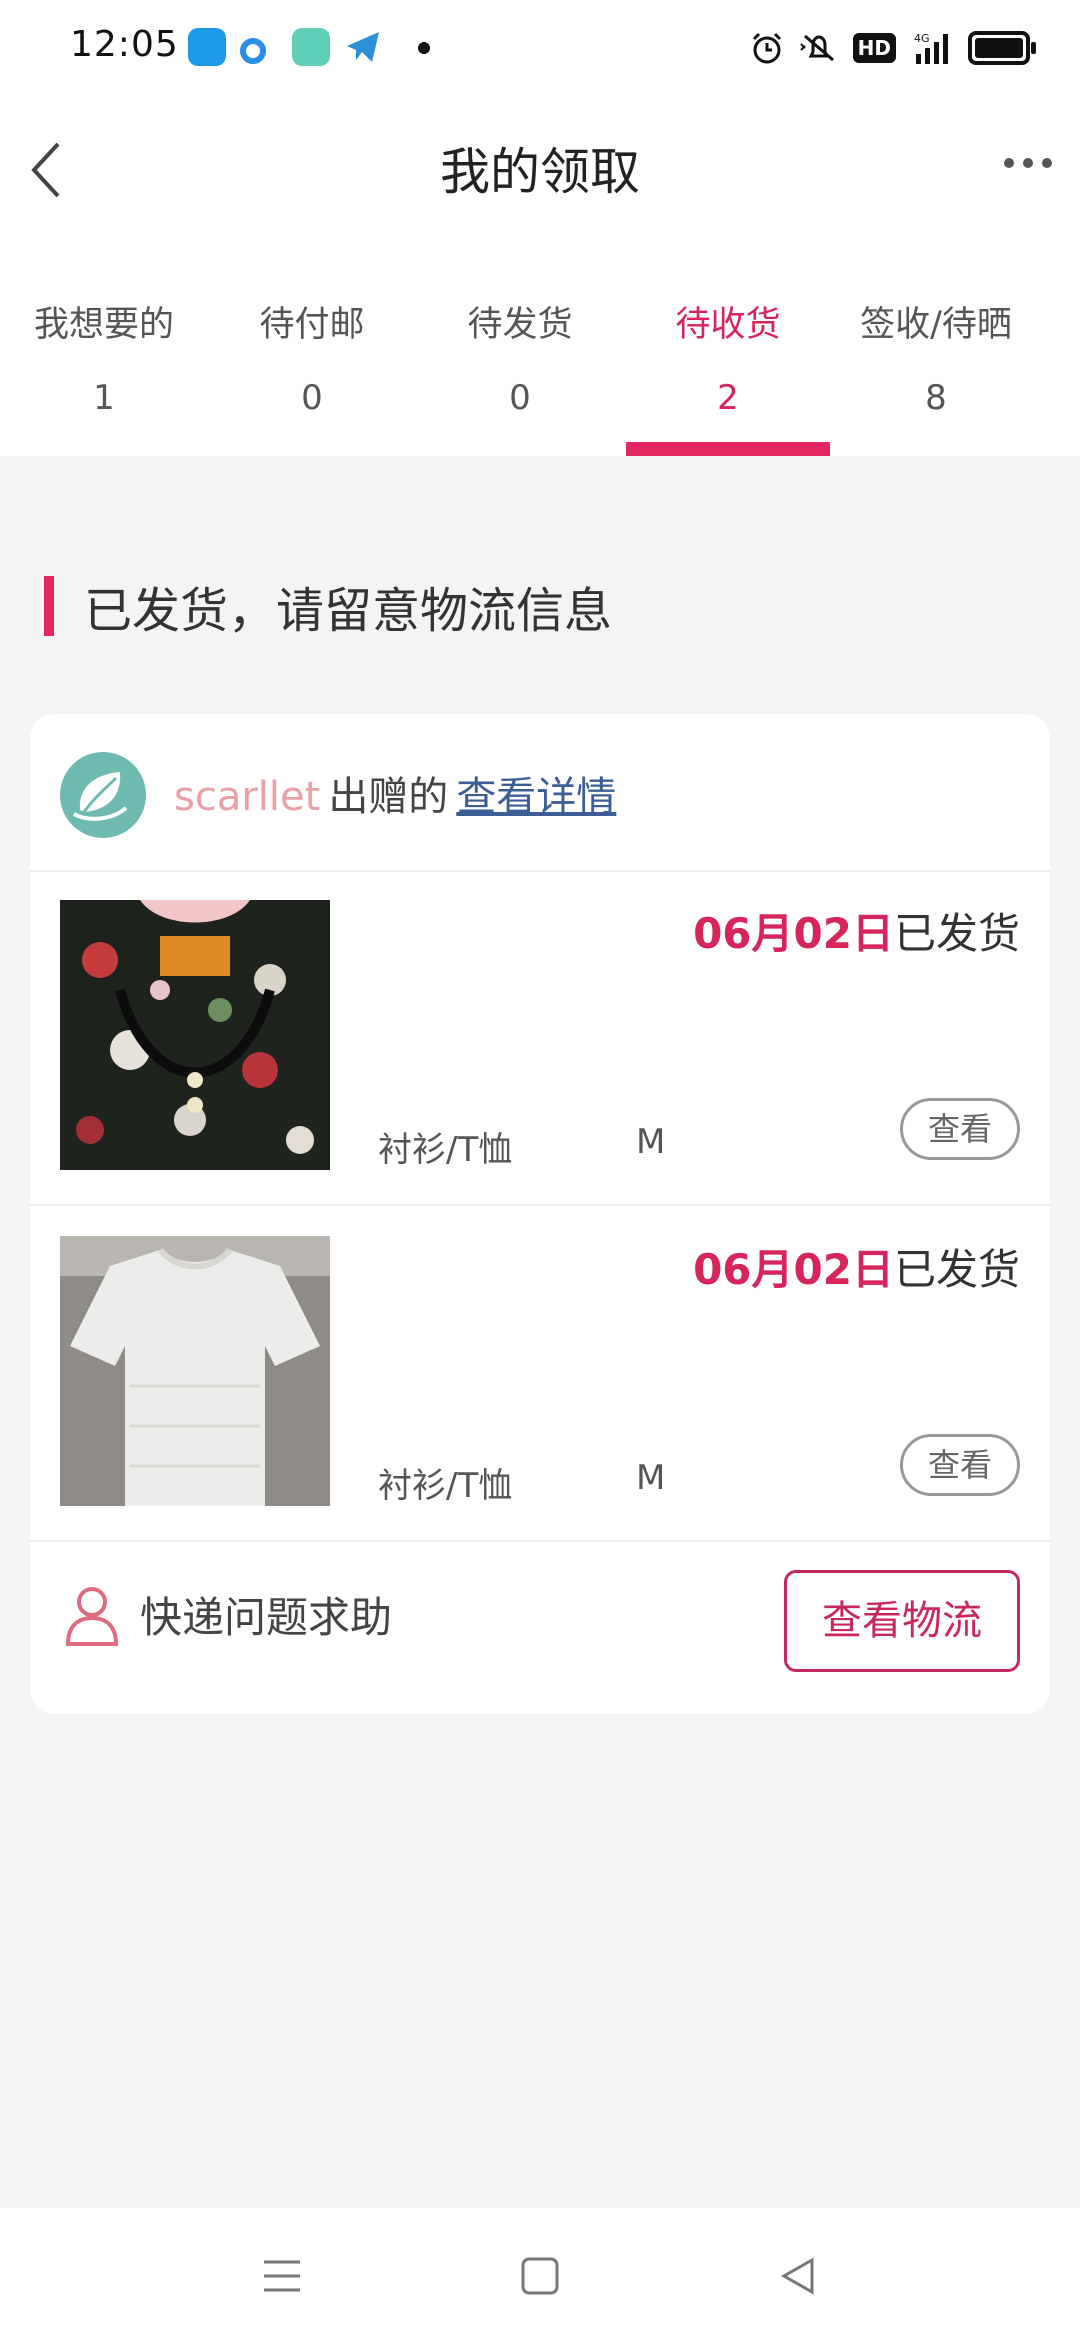 Image resolution: width=1080 pixels, height=2340 pixels. I want to click on more-icon, so click(1028, 163).